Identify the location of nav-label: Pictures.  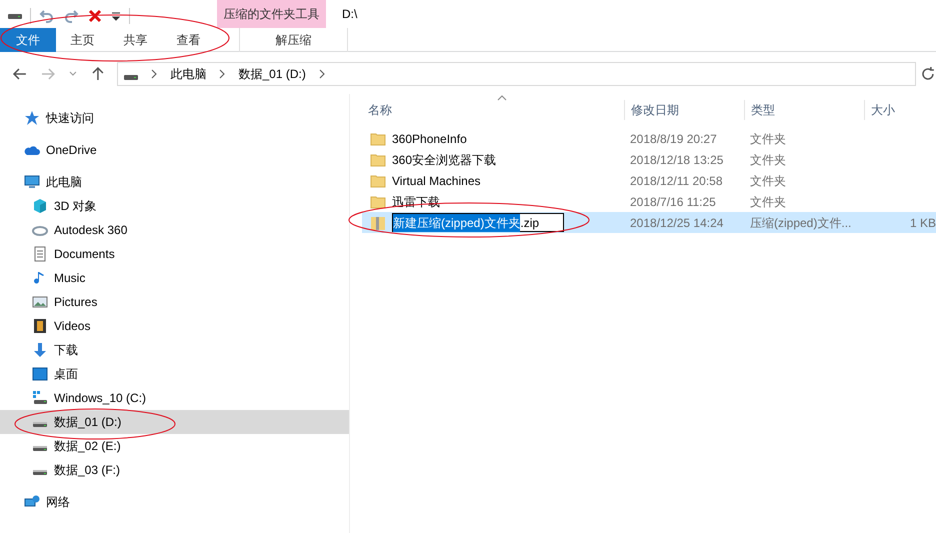
(76, 302).